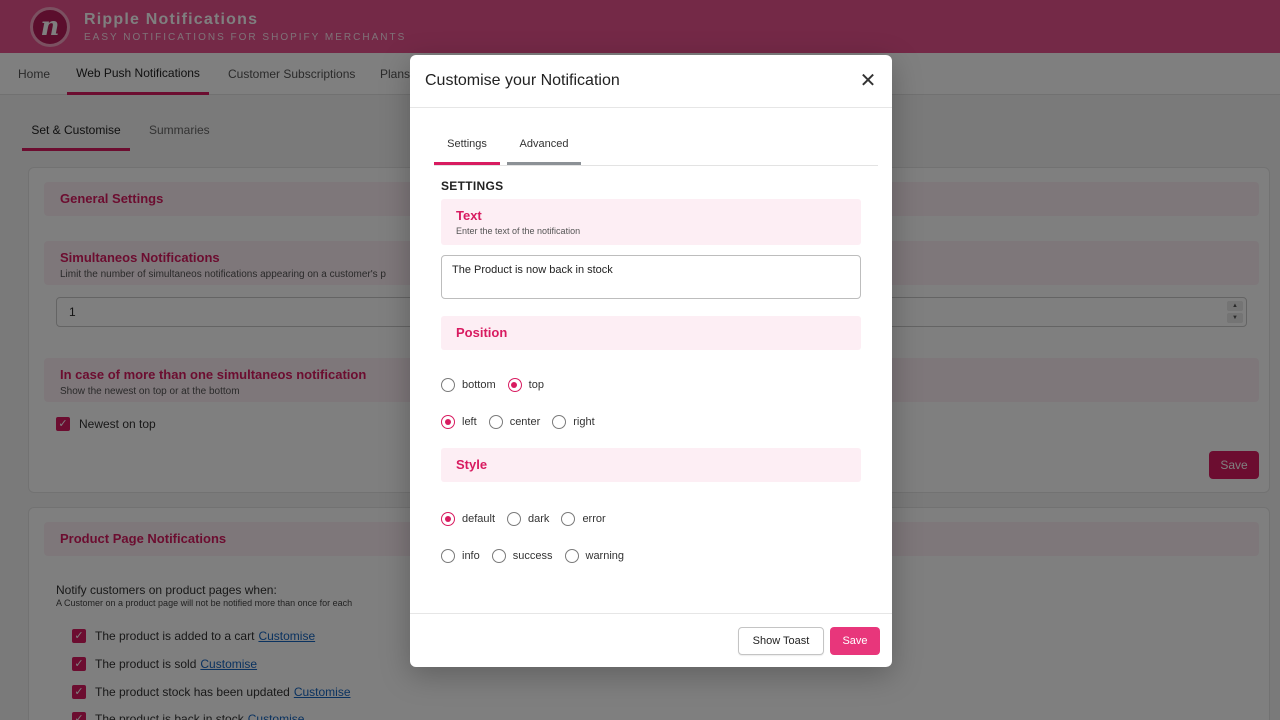  I want to click on radio-label: center, so click(525, 422).